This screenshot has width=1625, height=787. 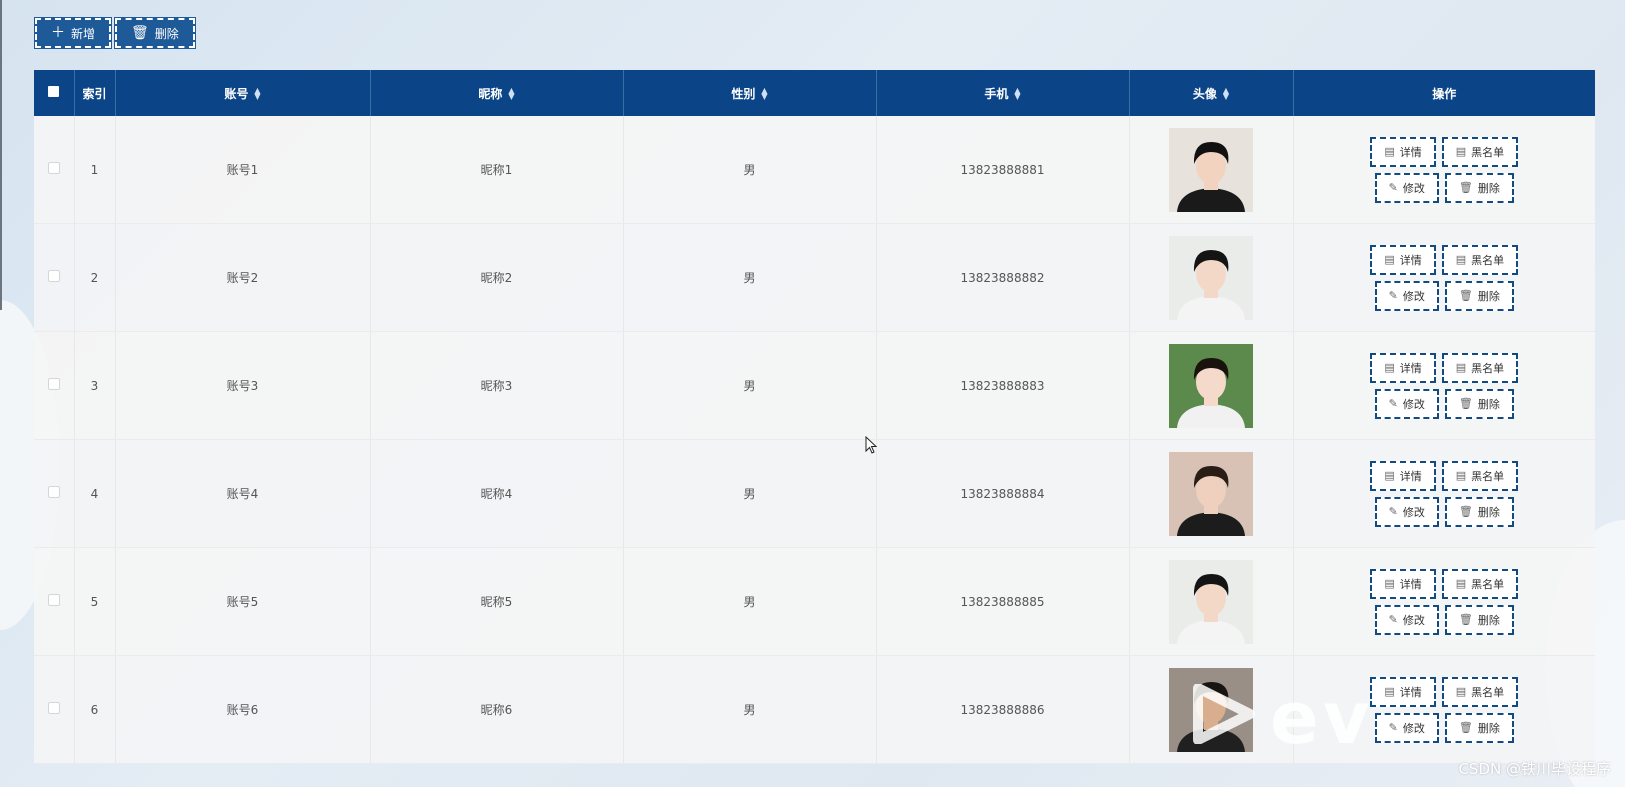 I want to click on cell-account: 账号6, so click(x=243, y=709).